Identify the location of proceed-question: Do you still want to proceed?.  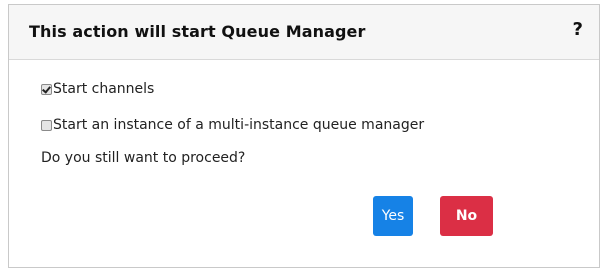
(143, 158).